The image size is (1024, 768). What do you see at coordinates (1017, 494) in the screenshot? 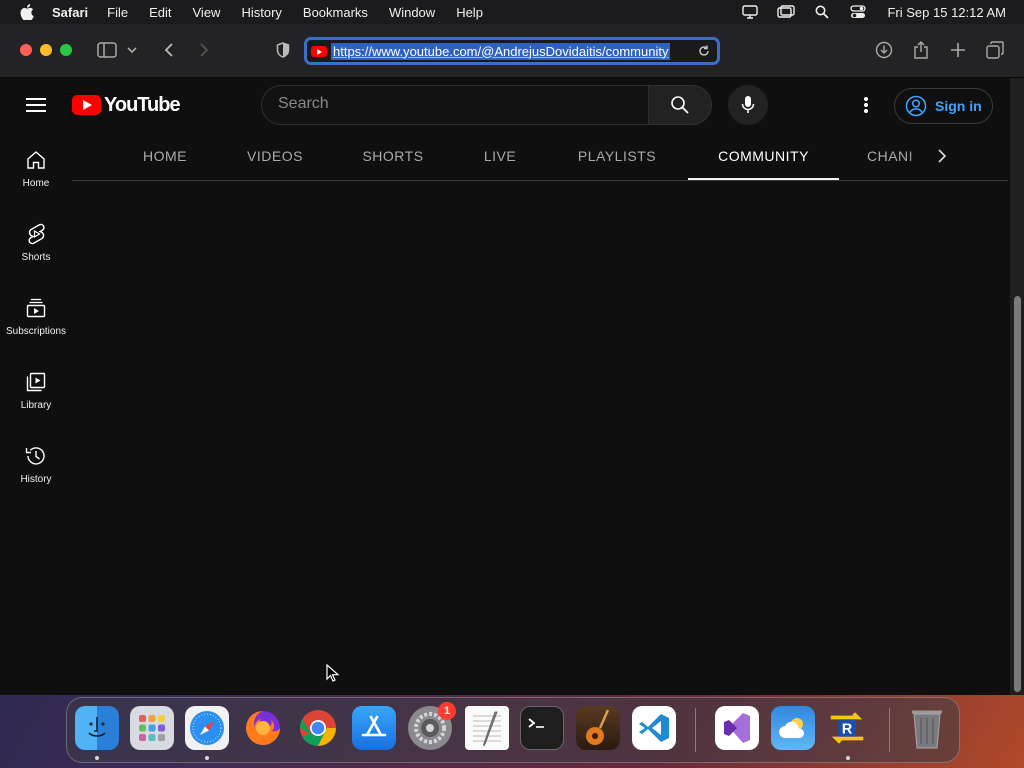
I see `scrollbar-thumb` at bounding box center [1017, 494].